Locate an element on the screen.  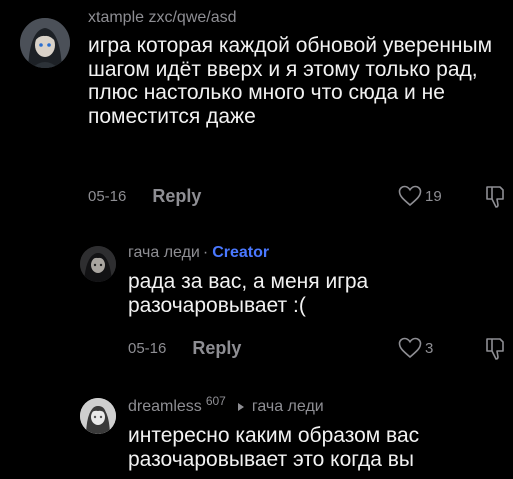
dark-character-avatar-icon is located at coordinates (98, 264).